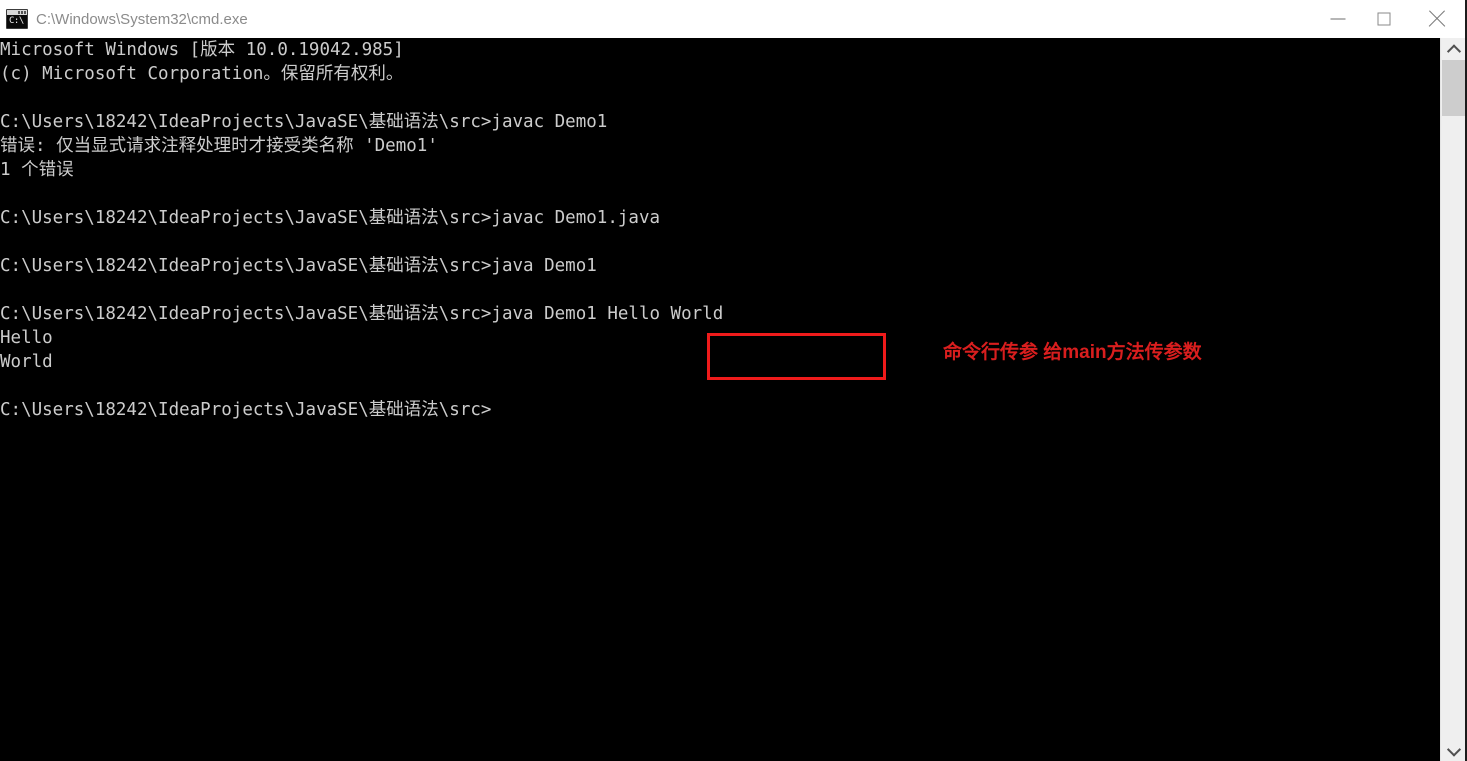  I want to click on close-button, so click(1437, 19).